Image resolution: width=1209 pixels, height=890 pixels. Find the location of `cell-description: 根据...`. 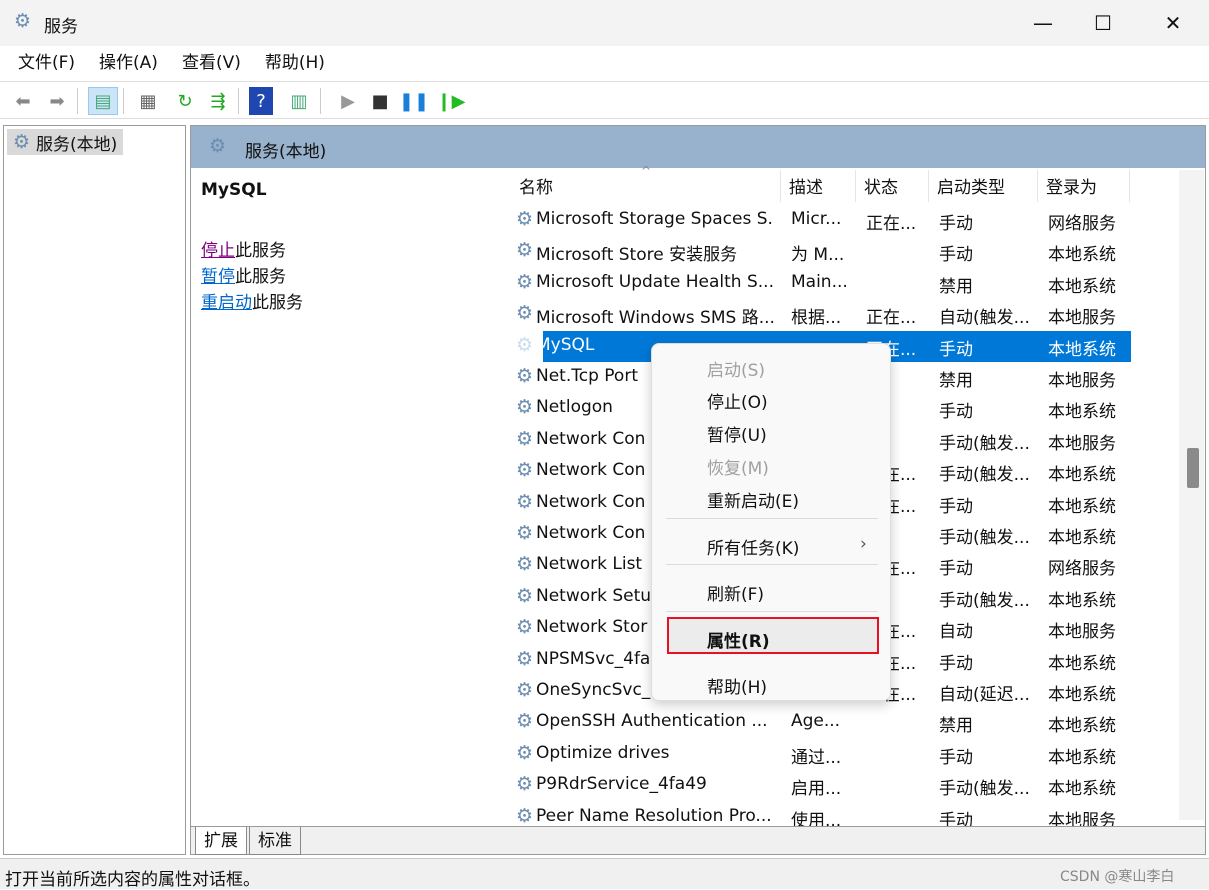

cell-description: 根据... is located at coordinates (816, 318).